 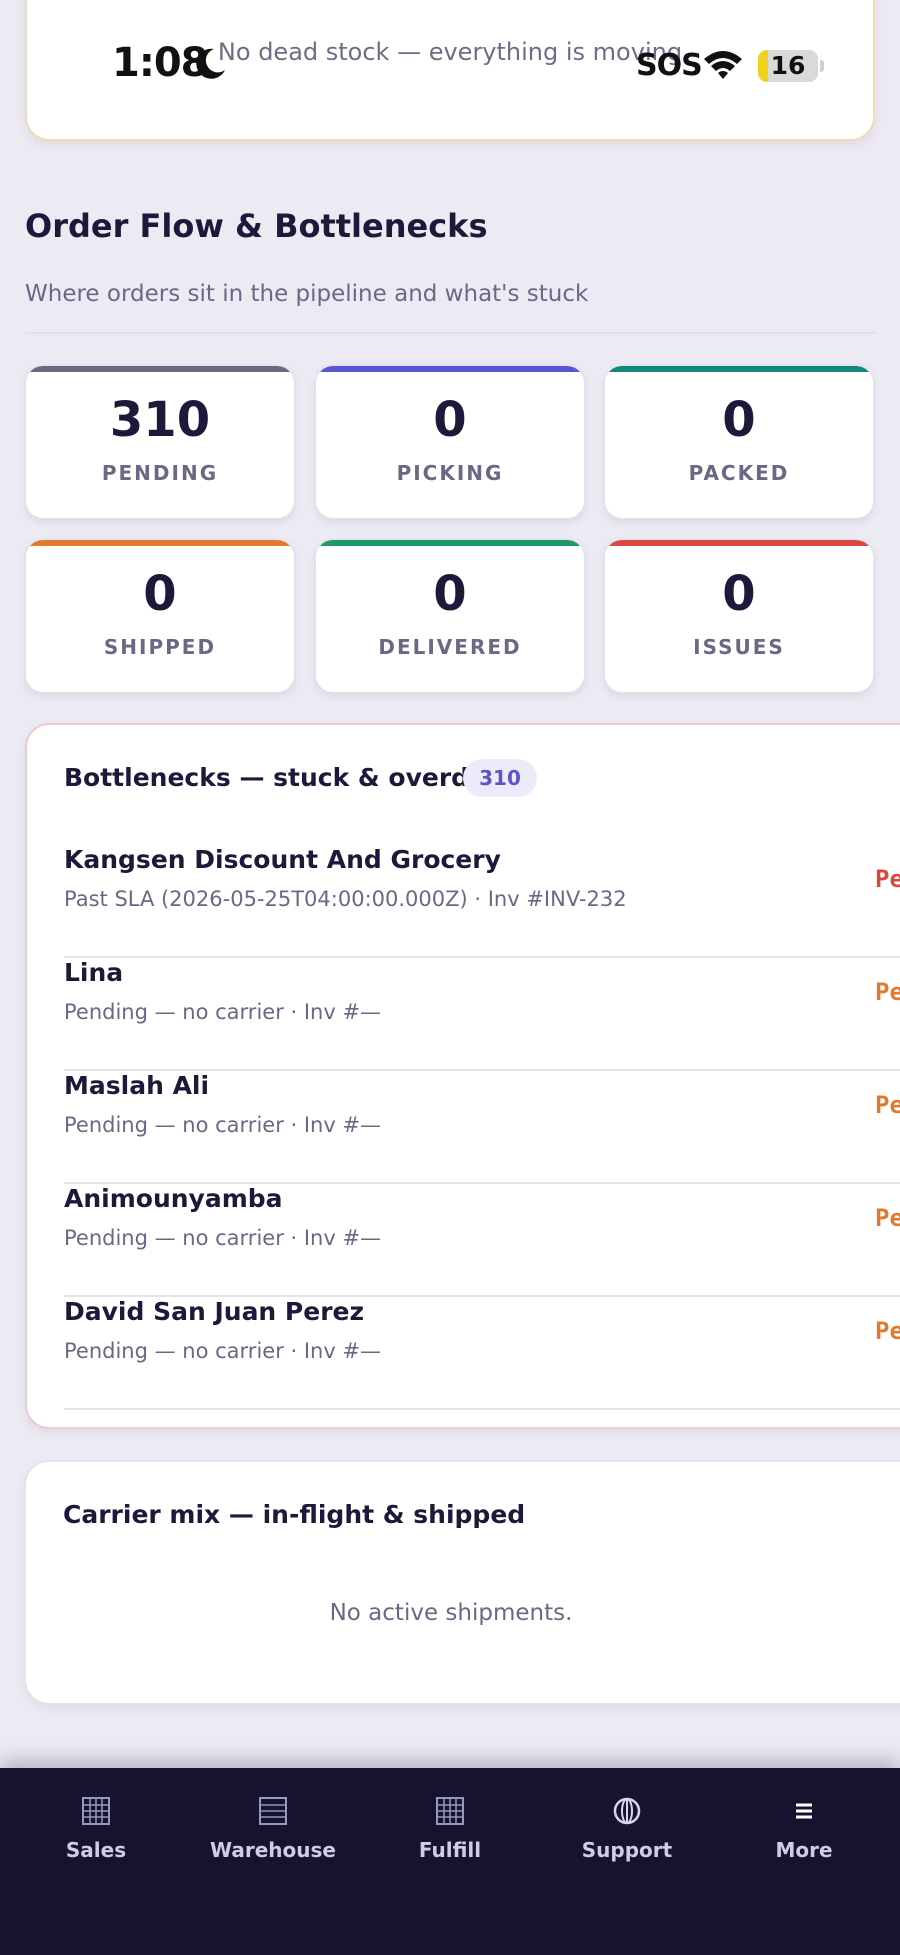 What do you see at coordinates (450, 473) in the screenshot?
I see `stat-label: PICKING` at bounding box center [450, 473].